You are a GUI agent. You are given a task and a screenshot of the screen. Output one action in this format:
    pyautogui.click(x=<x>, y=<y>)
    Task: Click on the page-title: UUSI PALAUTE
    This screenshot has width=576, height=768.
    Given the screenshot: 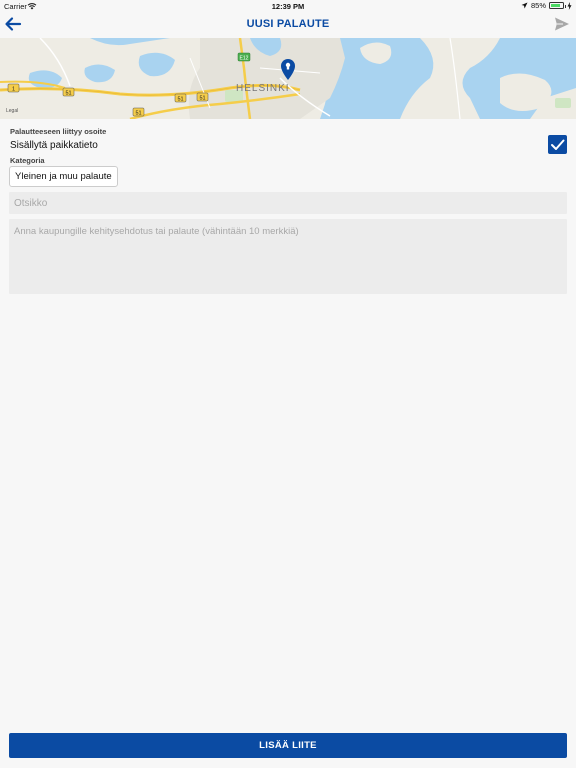 What is the action you would take?
    pyautogui.click(x=288, y=24)
    